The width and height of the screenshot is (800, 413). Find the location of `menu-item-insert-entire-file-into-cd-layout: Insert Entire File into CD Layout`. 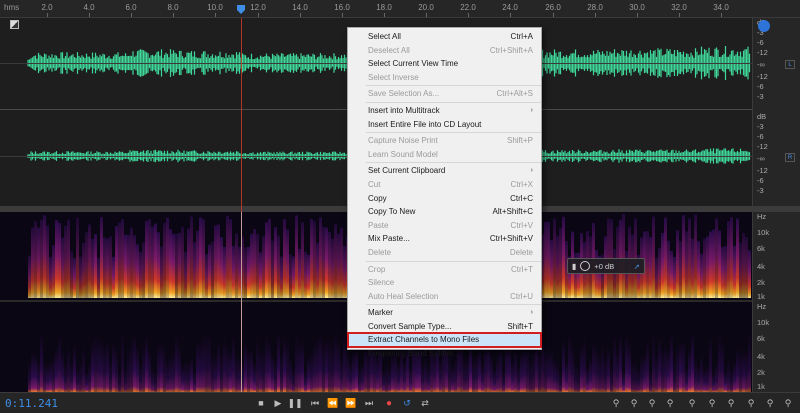

menu-item-insert-entire-file-into-cd-layout: Insert Entire File into CD Layout is located at coordinates (444, 125).